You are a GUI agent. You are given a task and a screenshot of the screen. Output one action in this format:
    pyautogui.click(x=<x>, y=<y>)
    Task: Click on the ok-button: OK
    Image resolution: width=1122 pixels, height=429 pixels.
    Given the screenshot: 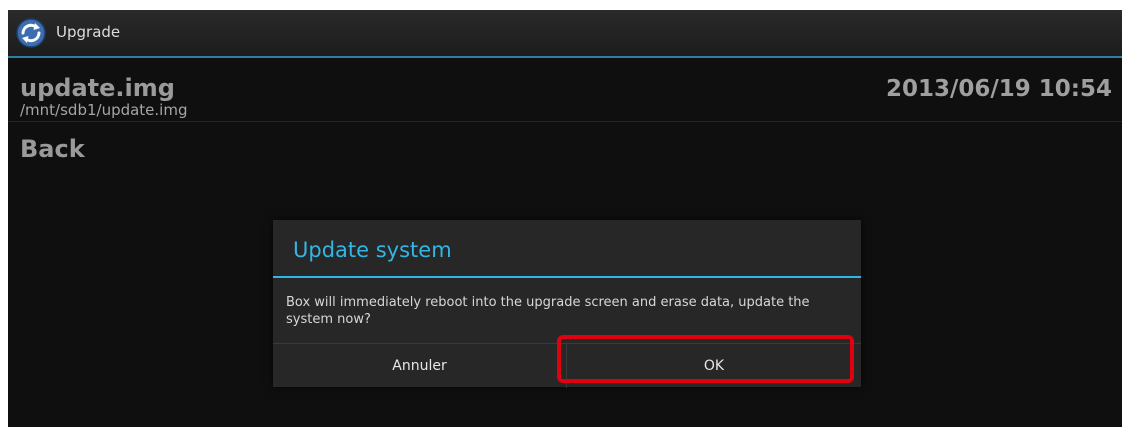 What is the action you would take?
    pyautogui.click(x=714, y=366)
    